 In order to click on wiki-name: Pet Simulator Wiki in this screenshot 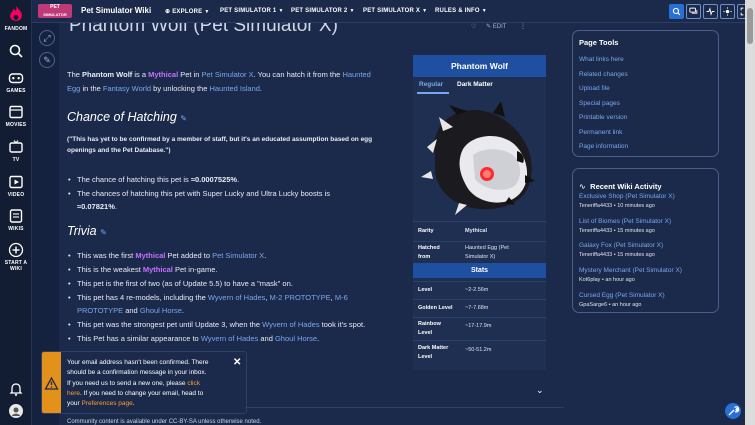, I will do `click(116, 10)`.